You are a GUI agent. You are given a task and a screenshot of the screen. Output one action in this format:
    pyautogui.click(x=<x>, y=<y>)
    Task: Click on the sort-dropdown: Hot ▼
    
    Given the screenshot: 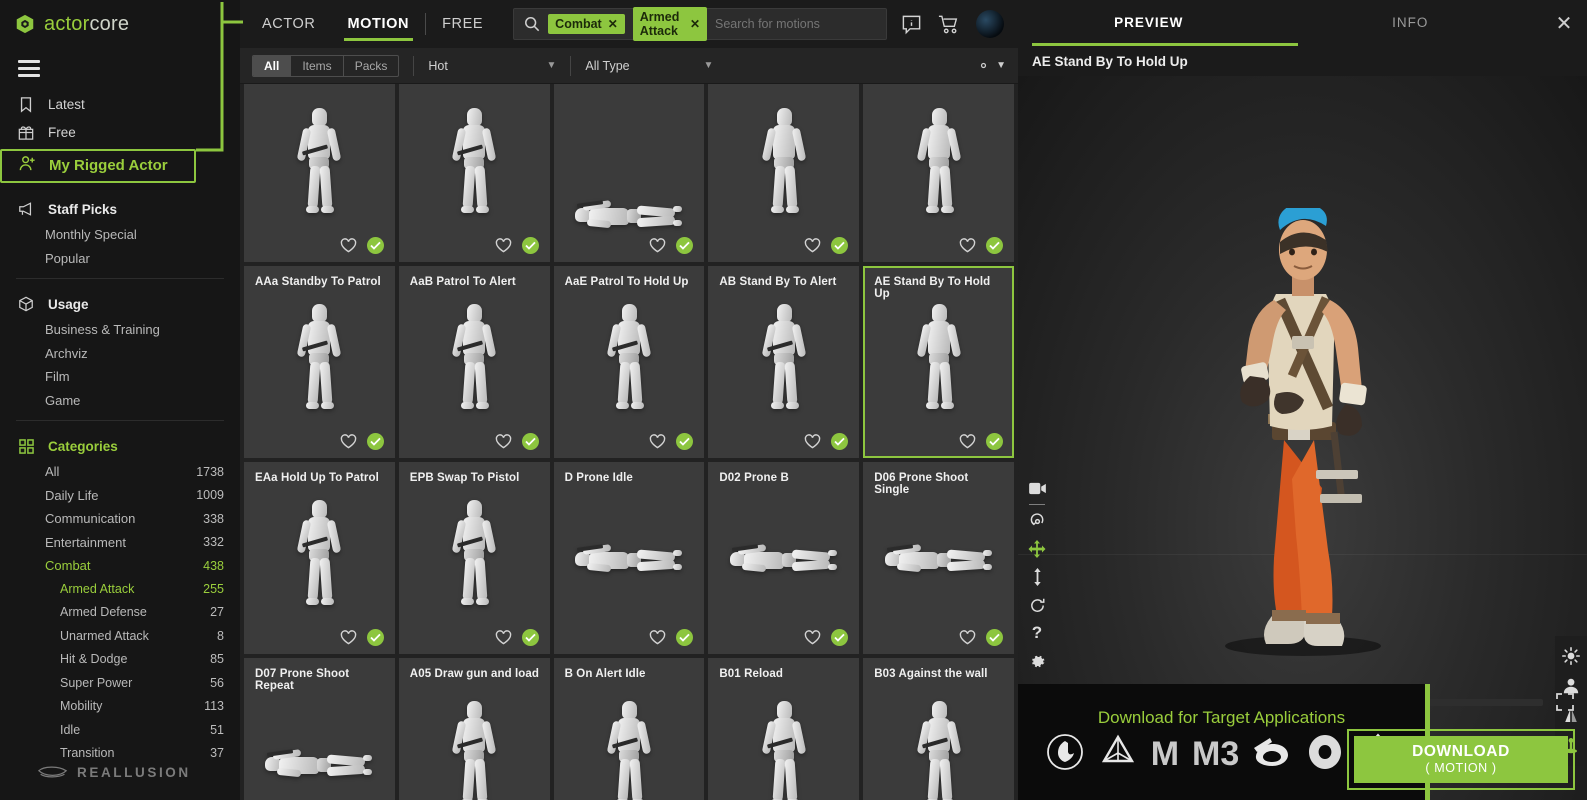 What is the action you would take?
    pyautogui.click(x=492, y=66)
    